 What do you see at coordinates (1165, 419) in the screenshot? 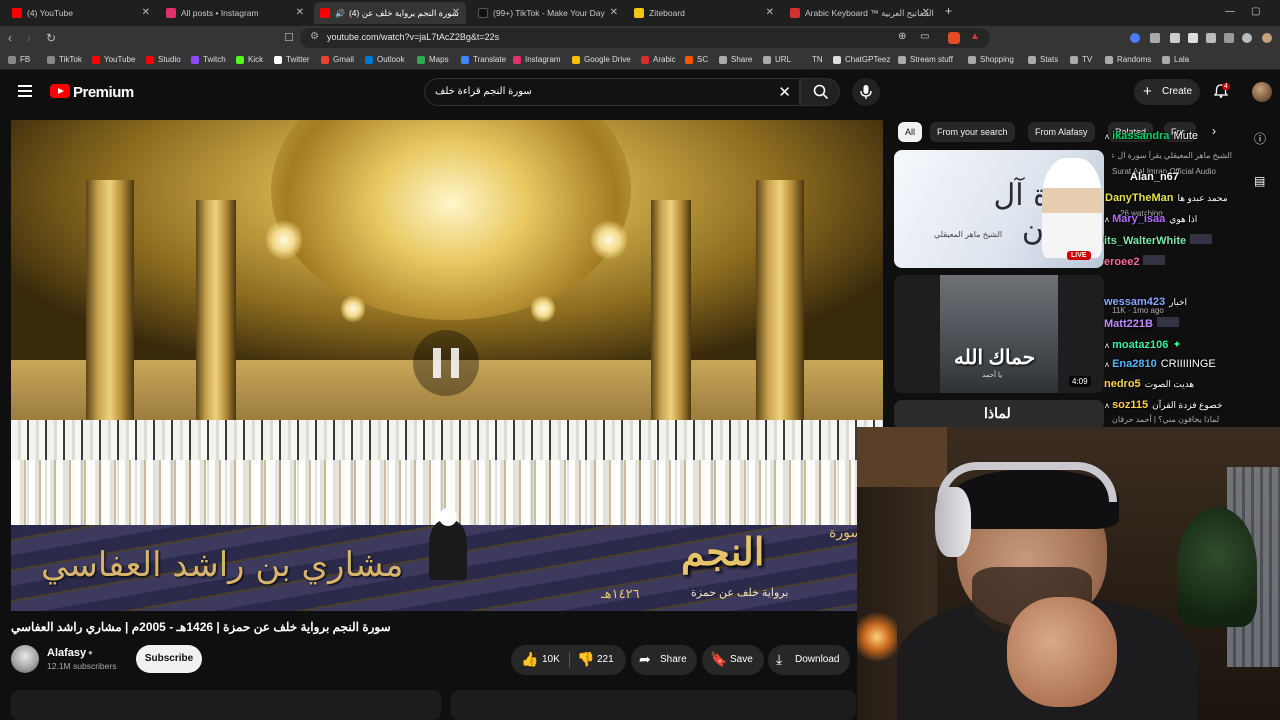
I see `recommendation-title: لماذا يخافون مني؟ | أحمد حرقان` at bounding box center [1165, 419].